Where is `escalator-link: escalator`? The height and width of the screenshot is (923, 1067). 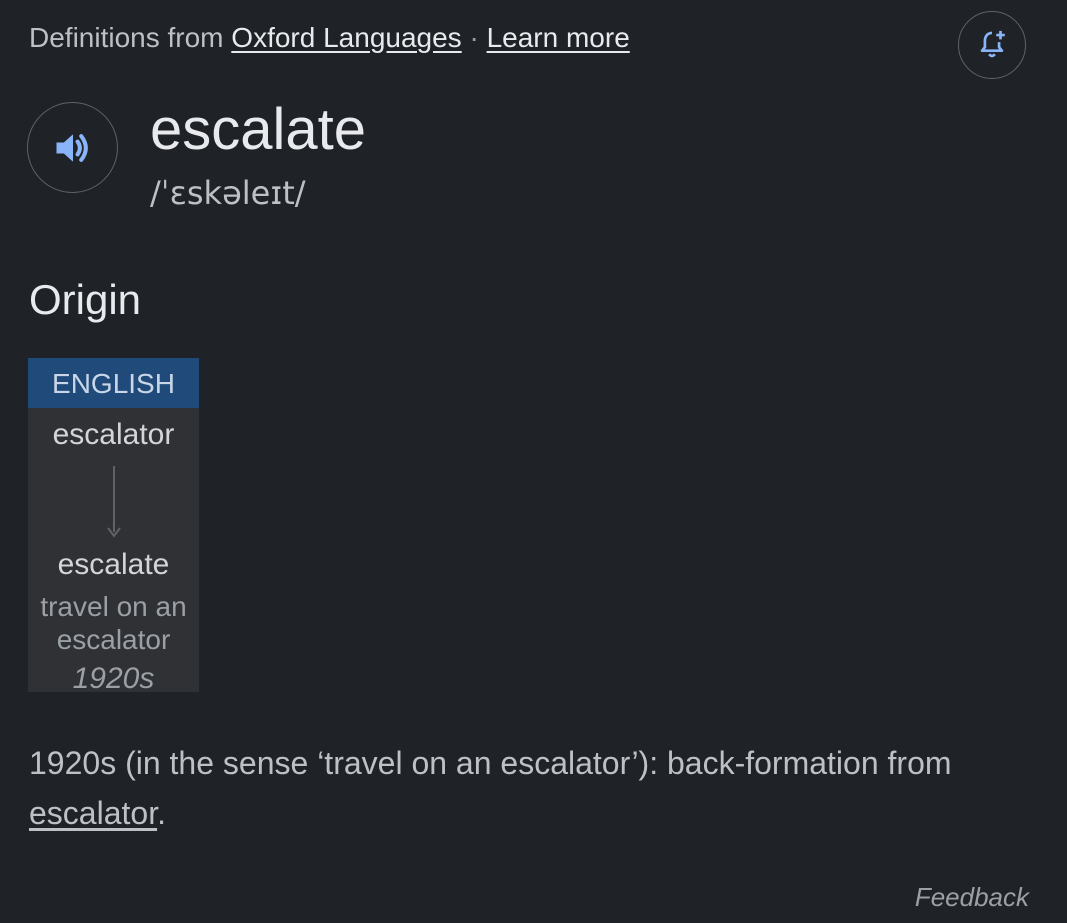
escalator-link: escalator is located at coordinates (93, 813).